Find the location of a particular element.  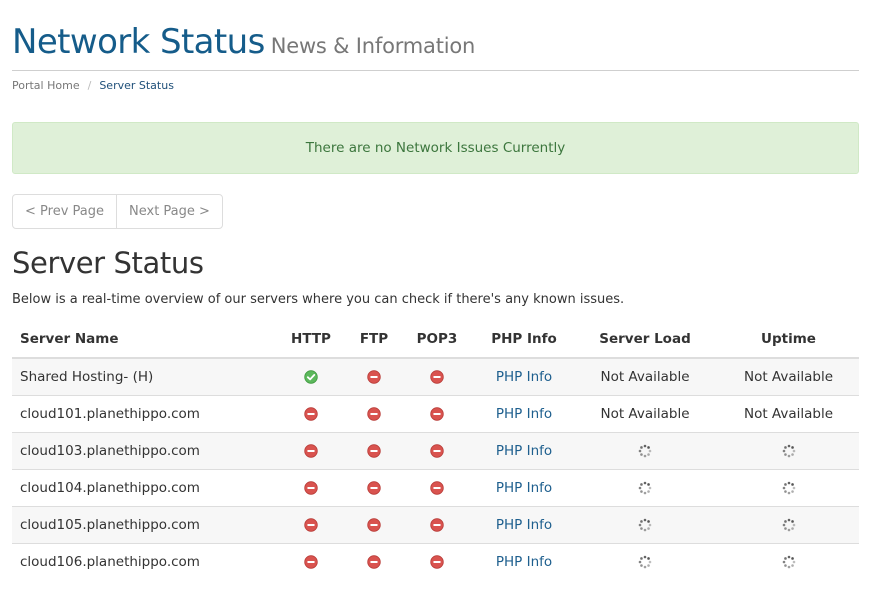

column-header-ftp: FTP is located at coordinates (374, 340).